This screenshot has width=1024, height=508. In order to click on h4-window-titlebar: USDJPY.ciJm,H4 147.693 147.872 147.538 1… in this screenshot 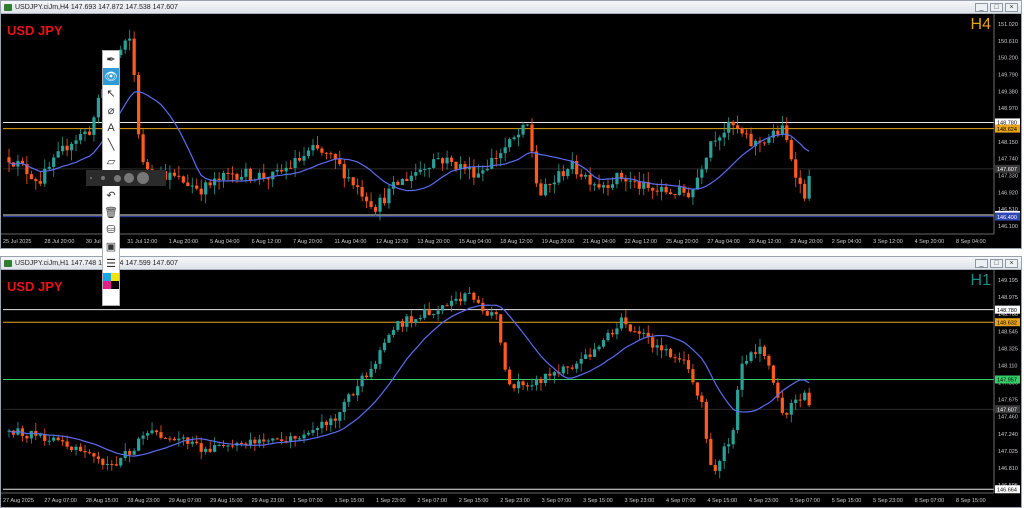, I will do `click(511, 7)`.